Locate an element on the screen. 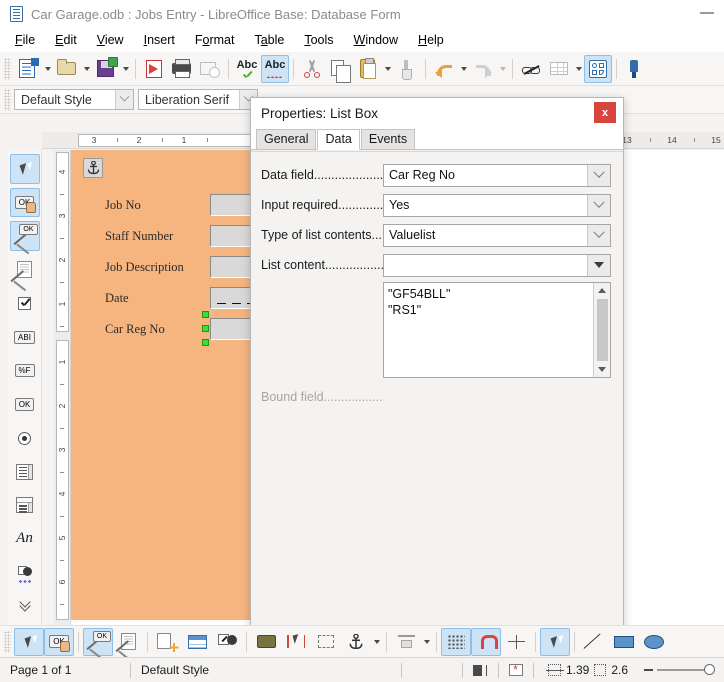  zoom-knob is located at coordinates (710, 670).